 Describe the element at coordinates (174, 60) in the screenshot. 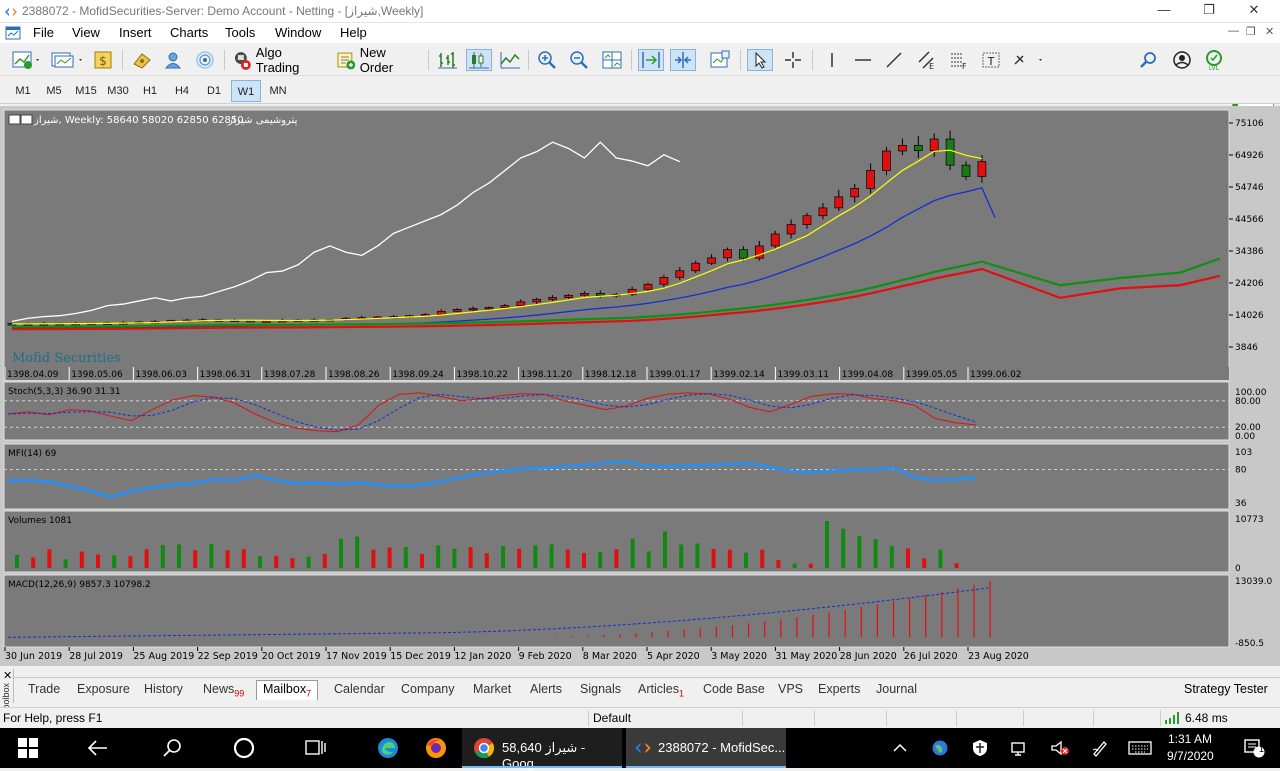

I see `navigator-icon` at that location.